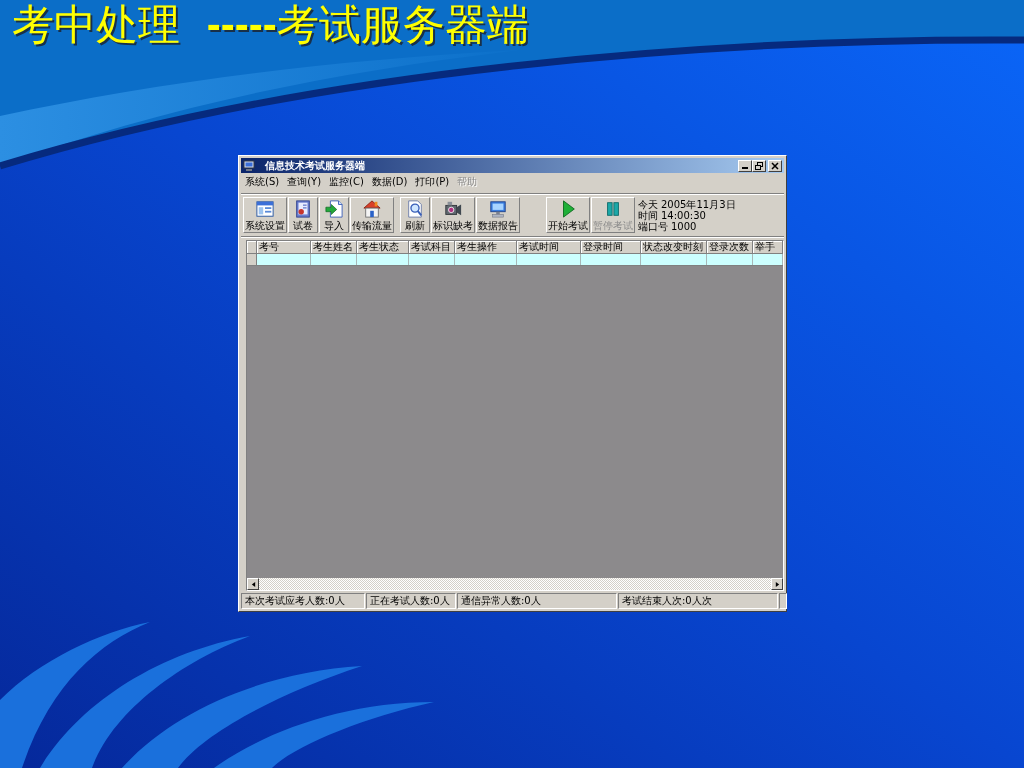 The width and height of the screenshot is (1024, 768). I want to click on menu-item: 监控(C), so click(346, 181).